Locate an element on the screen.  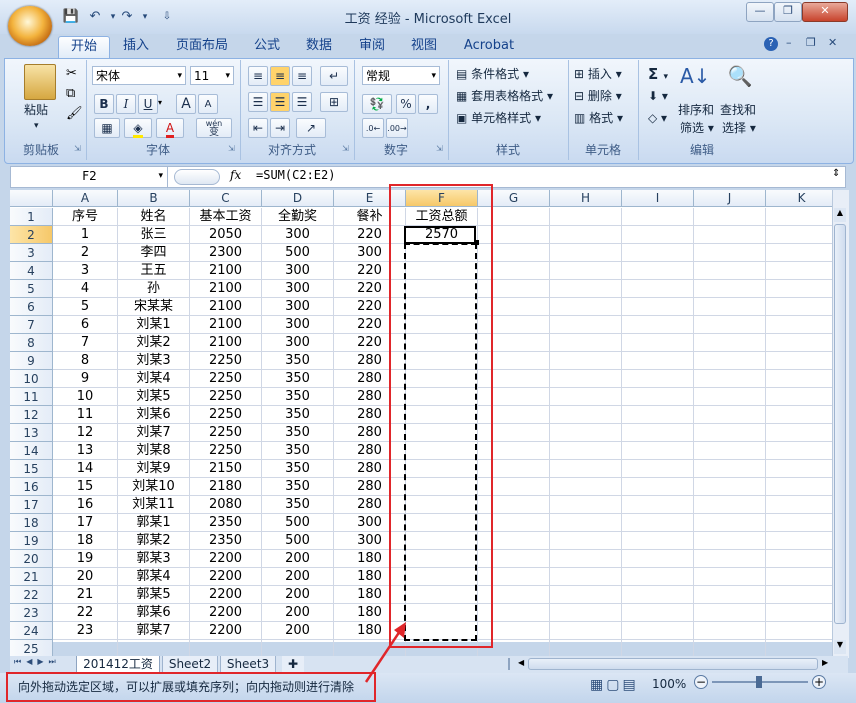
tab-formulas: 公式 is located at coordinates (267, 47).